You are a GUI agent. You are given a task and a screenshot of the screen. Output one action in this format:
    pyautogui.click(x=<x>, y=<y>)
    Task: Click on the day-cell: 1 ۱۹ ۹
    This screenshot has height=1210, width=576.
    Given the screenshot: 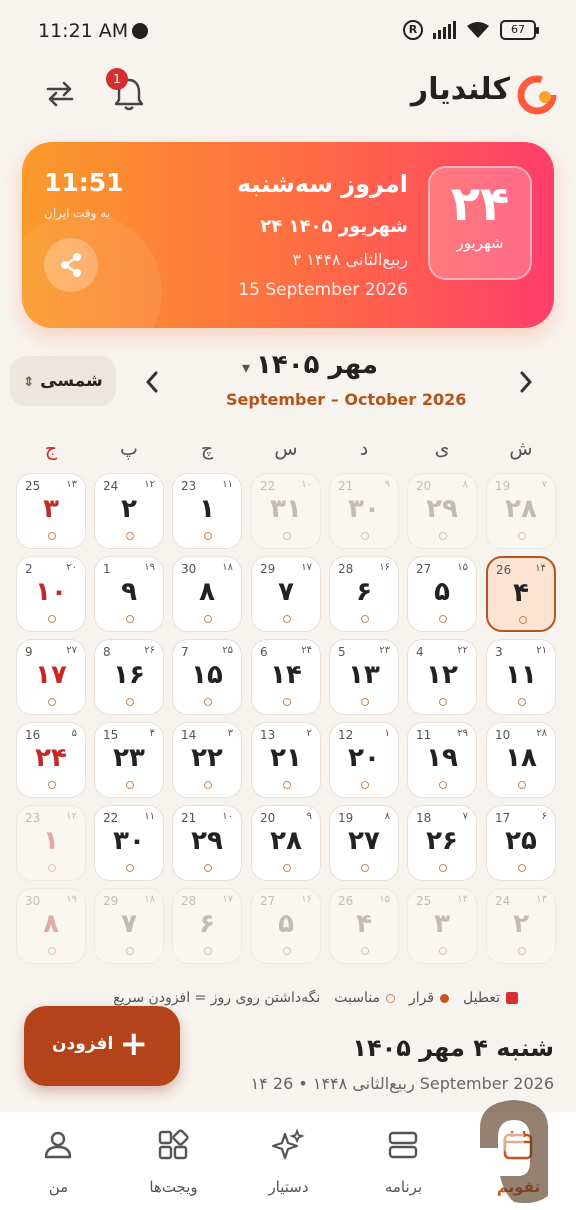 What is the action you would take?
    pyautogui.click(x=129, y=594)
    